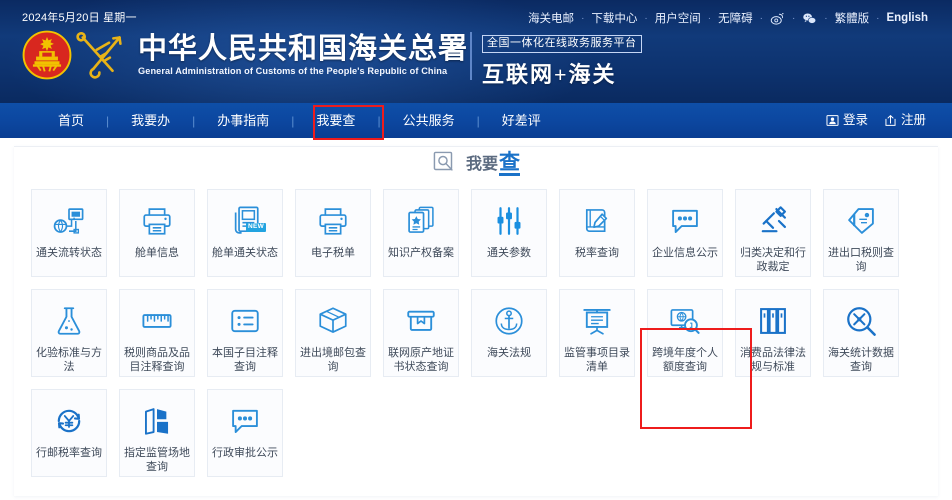  What do you see at coordinates (157, 253) in the screenshot?
I see `card-label: 舱单信息` at bounding box center [157, 253].